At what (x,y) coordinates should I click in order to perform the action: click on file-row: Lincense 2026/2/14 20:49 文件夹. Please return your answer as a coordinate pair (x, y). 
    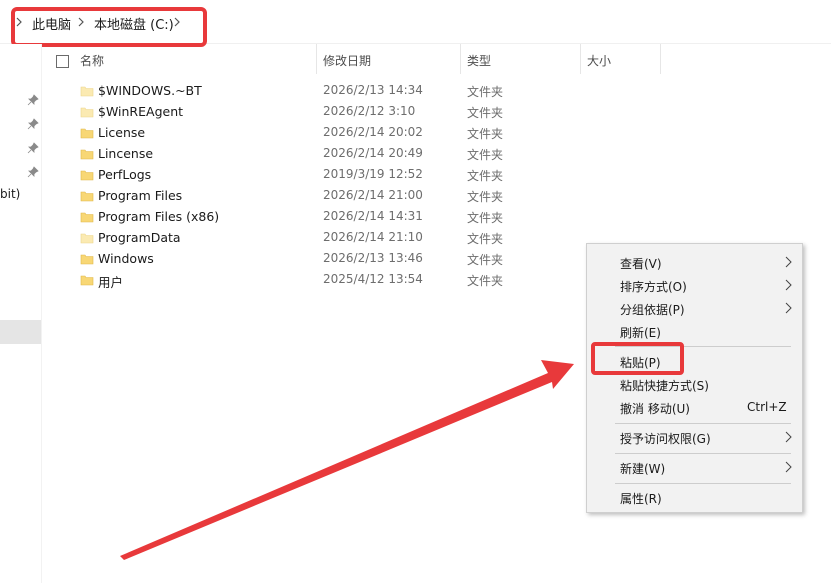
    Looking at the image, I should click on (324, 154).